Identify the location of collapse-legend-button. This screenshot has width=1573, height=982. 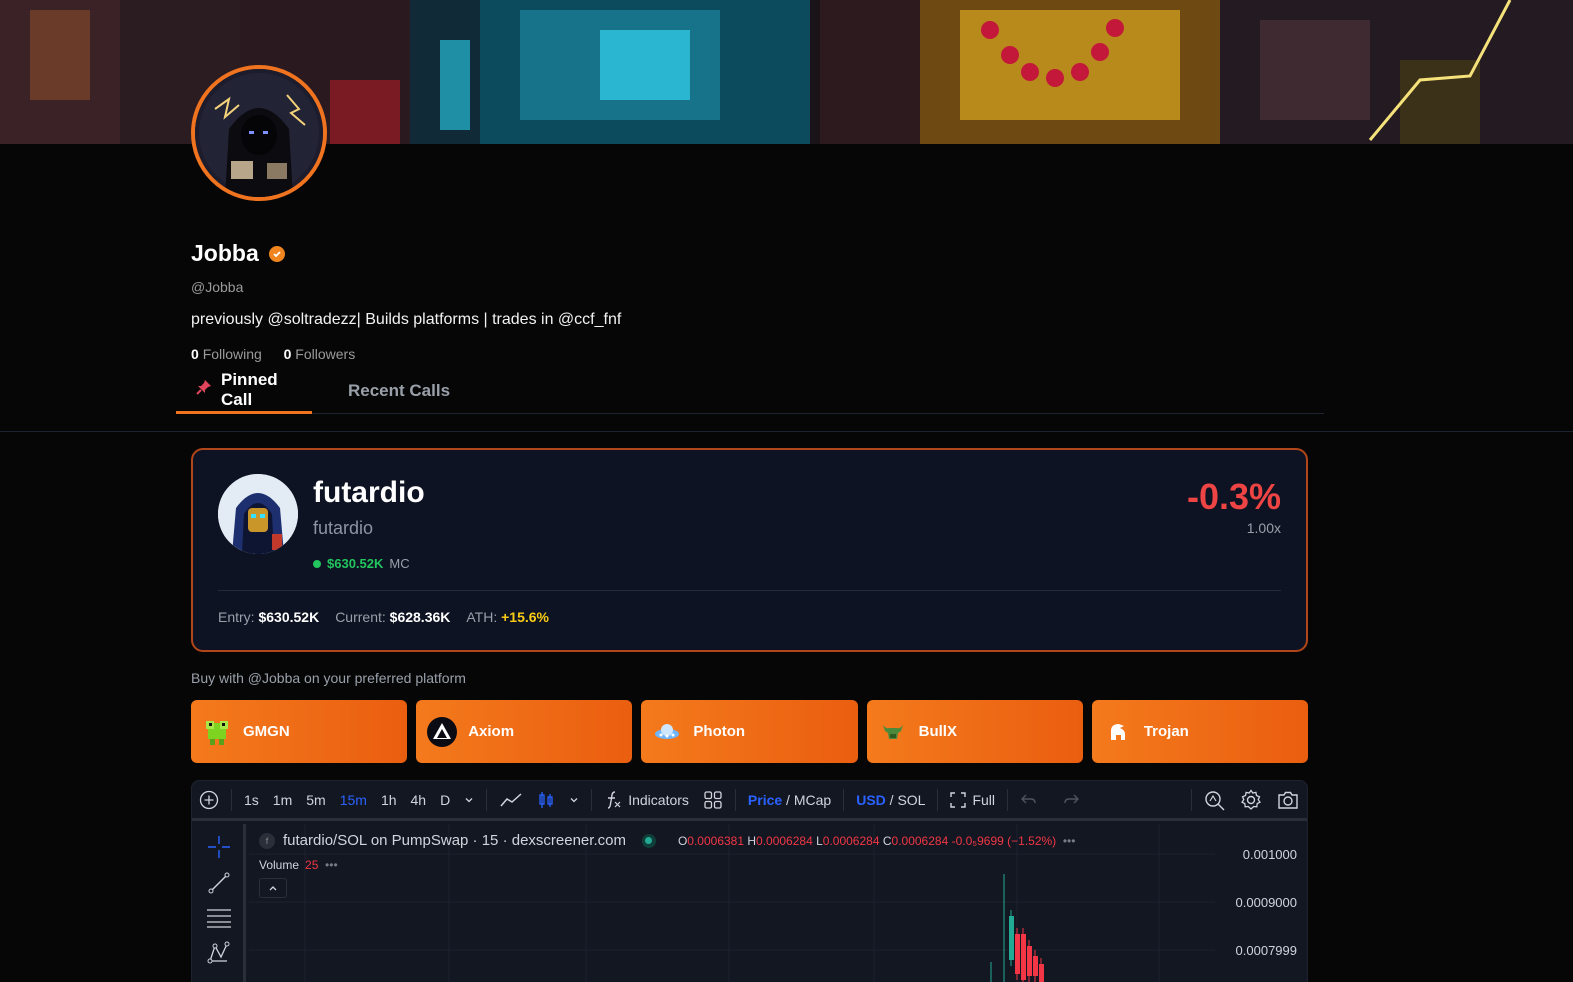
(273, 888).